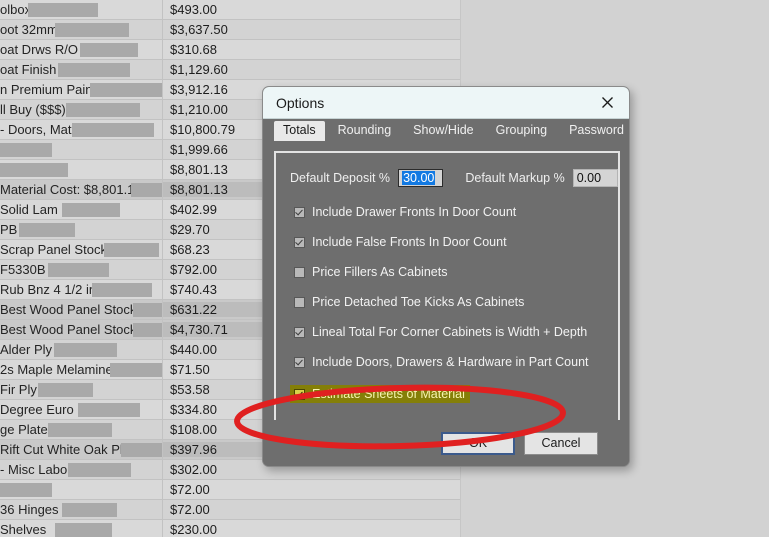 Image resolution: width=769 pixels, height=537 pixels. I want to click on line-item-label: oat Drws R/O, so click(81, 49).